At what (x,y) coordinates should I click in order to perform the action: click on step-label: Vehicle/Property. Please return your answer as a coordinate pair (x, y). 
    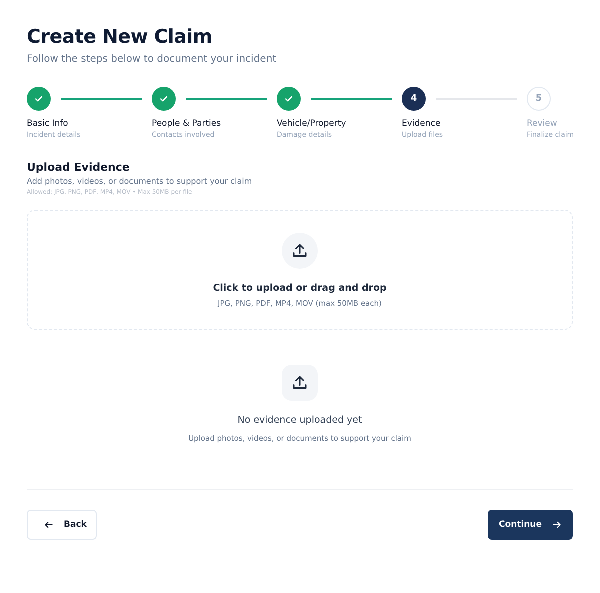
    Looking at the image, I should click on (312, 124).